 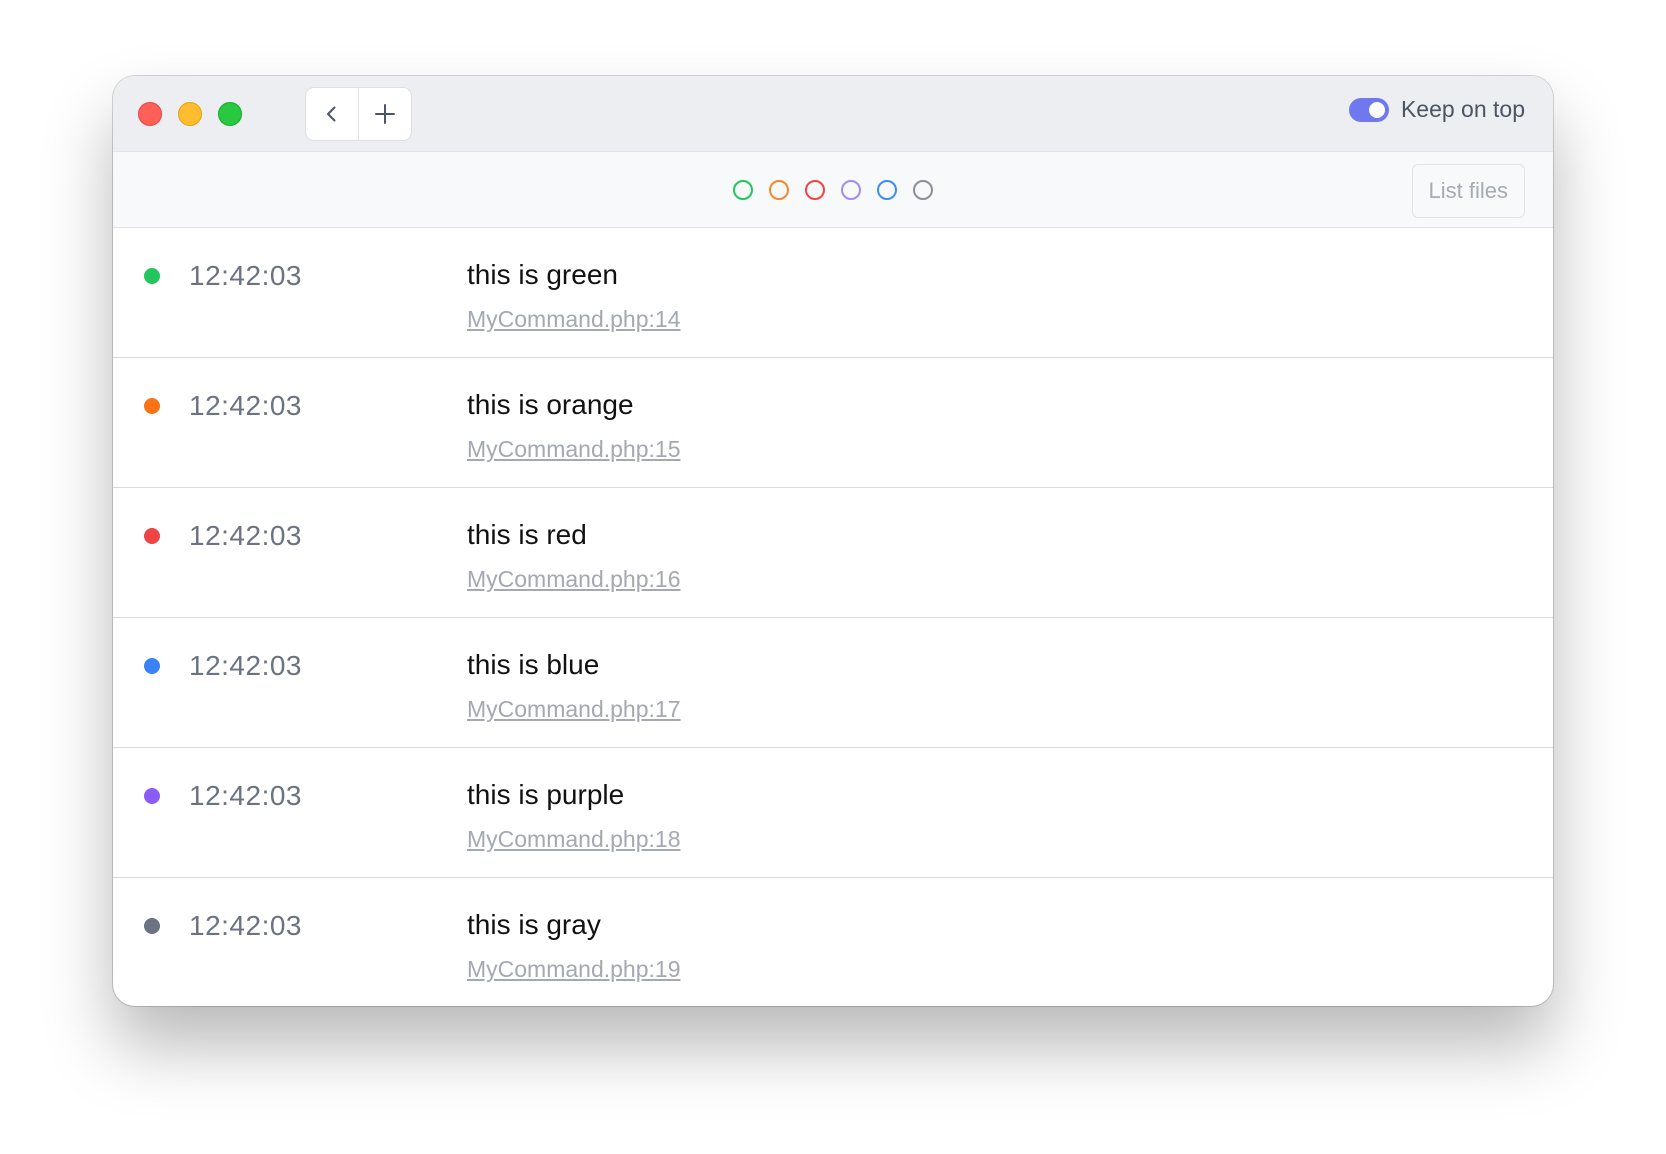 I want to click on plus-icon, so click(x=385, y=114).